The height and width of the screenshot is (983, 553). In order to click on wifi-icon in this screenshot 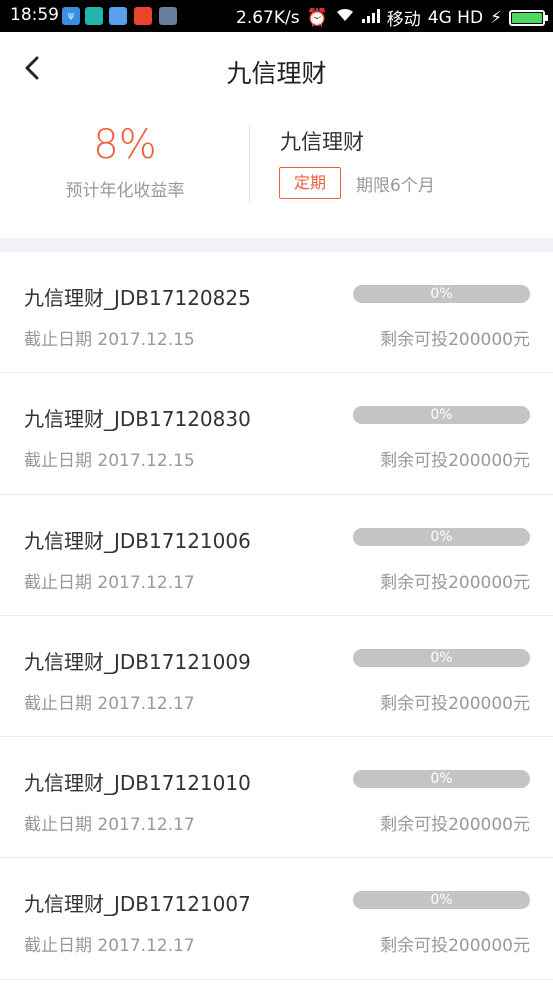, I will do `click(345, 17)`.